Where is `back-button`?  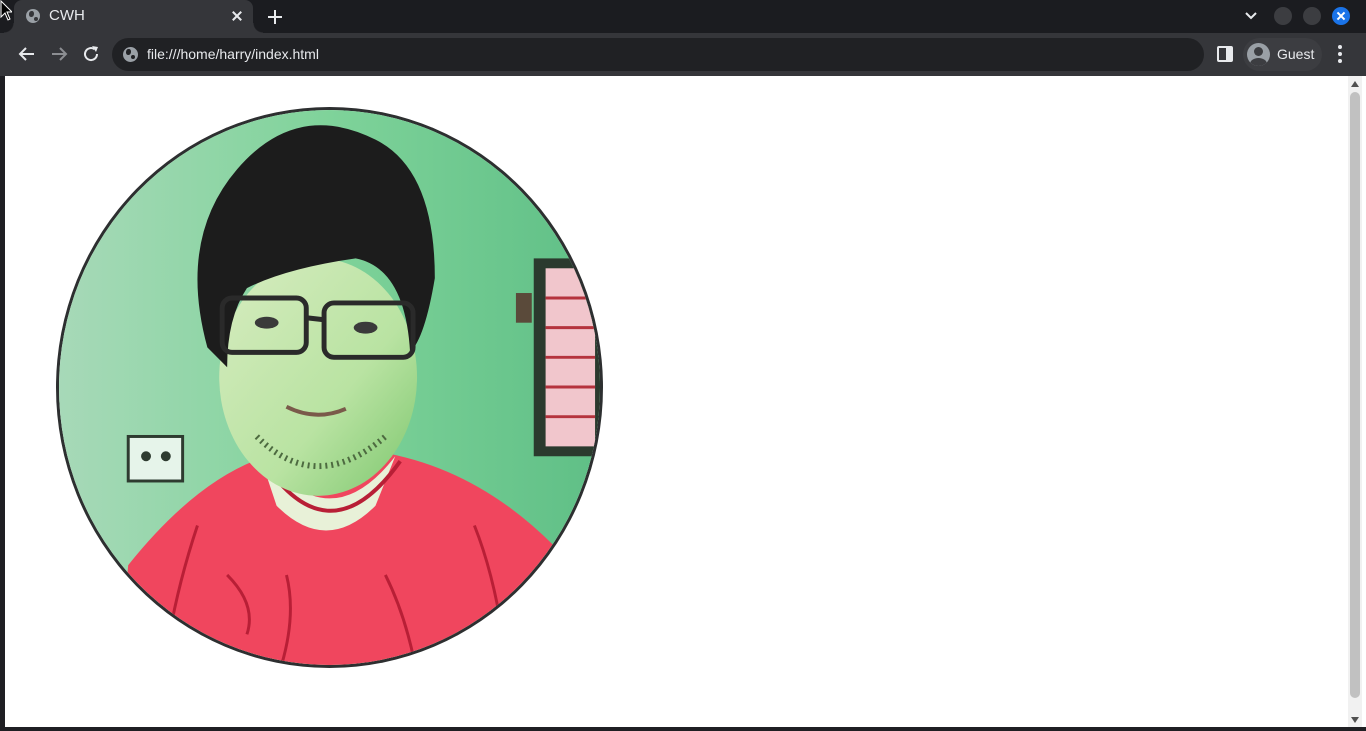
back-button is located at coordinates (27, 54).